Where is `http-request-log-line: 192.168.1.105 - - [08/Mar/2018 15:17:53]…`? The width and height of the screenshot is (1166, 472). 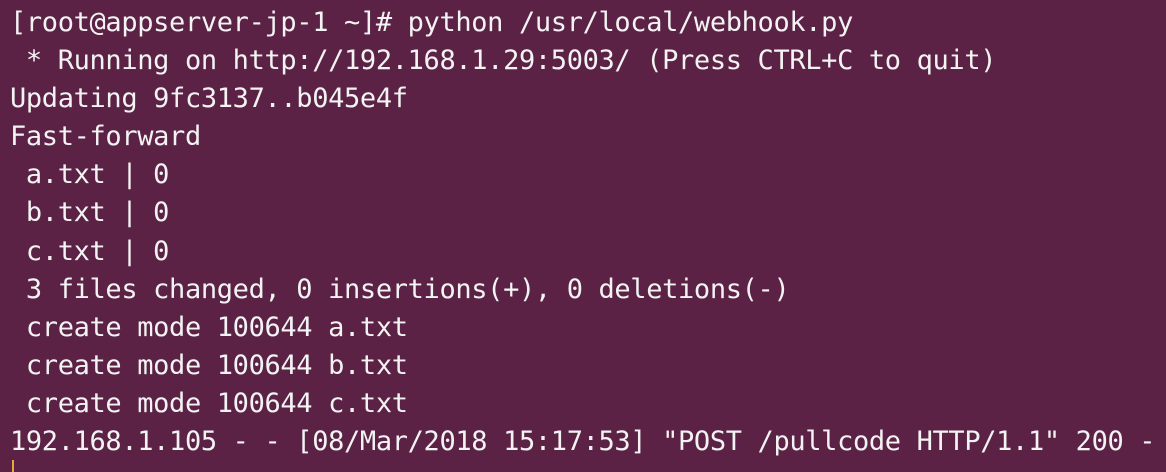
http-request-log-line: 192.168.1.105 - - [08/Mar/2018 15:17:53]… is located at coordinates (583, 442).